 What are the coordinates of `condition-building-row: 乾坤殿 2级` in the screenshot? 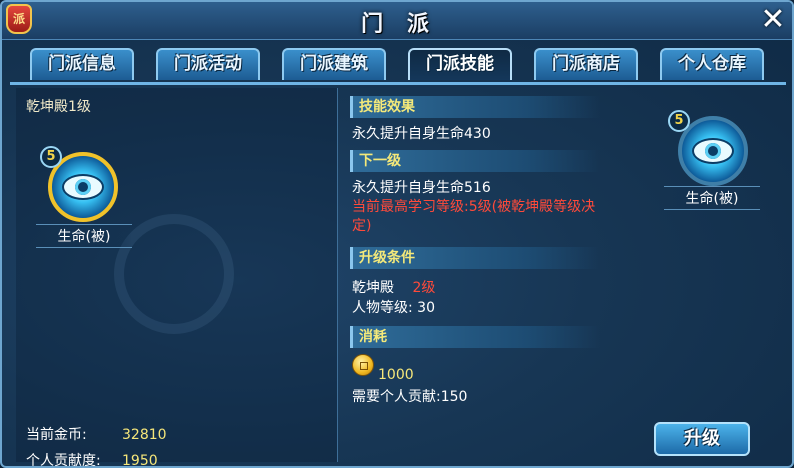 It's located at (393, 287).